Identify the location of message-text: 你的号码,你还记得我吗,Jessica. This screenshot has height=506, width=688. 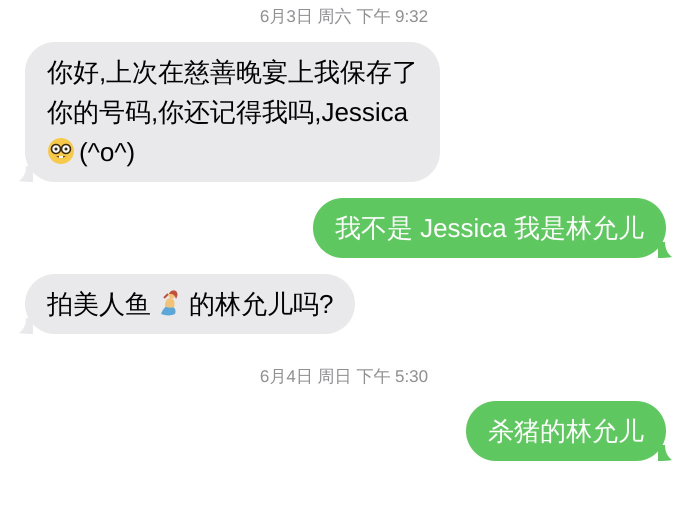
(227, 111).